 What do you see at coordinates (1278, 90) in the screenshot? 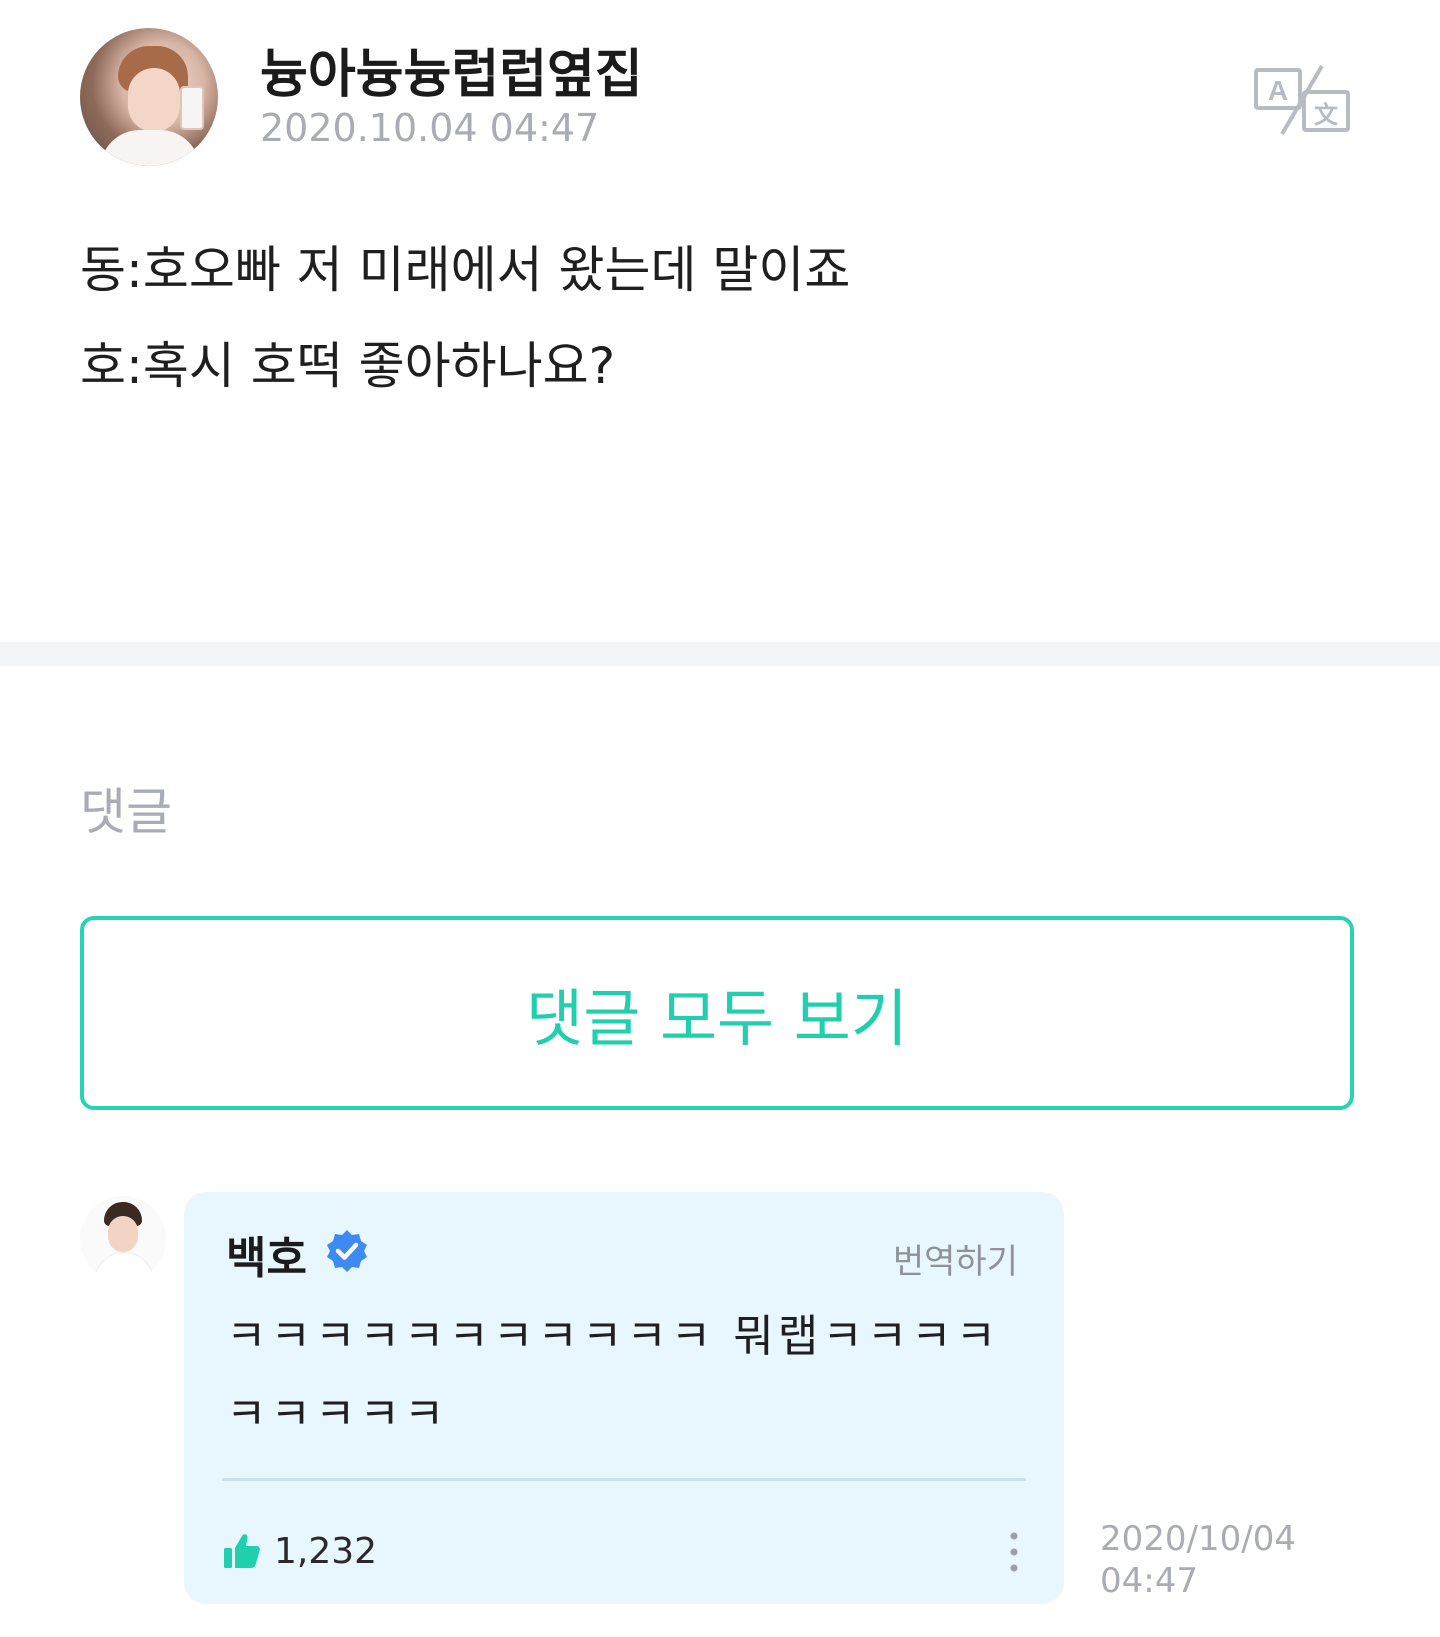
I see `svg-text: A` at bounding box center [1278, 90].